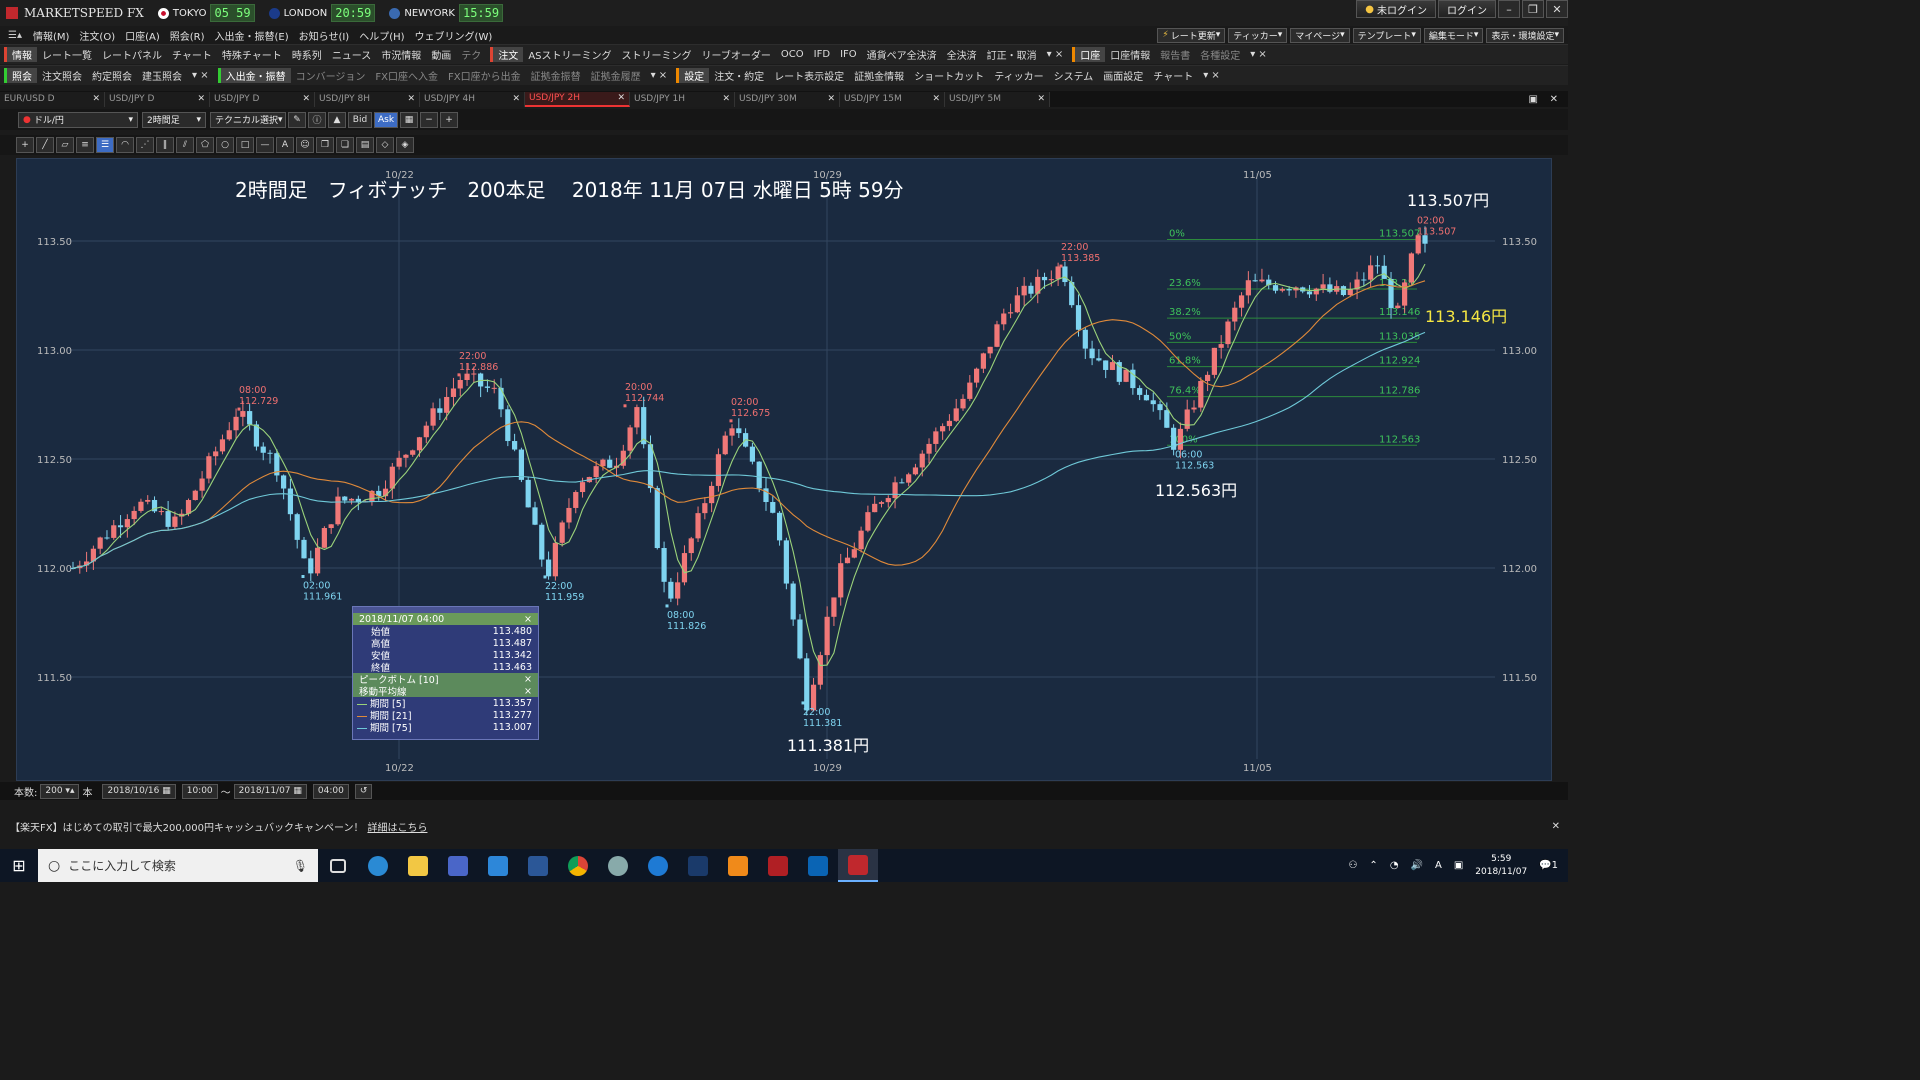 This screenshot has height=1080, width=1920. What do you see at coordinates (1175, 54) in the screenshot?
I see `toolbar-item: 報告書` at bounding box center [1175, 54].